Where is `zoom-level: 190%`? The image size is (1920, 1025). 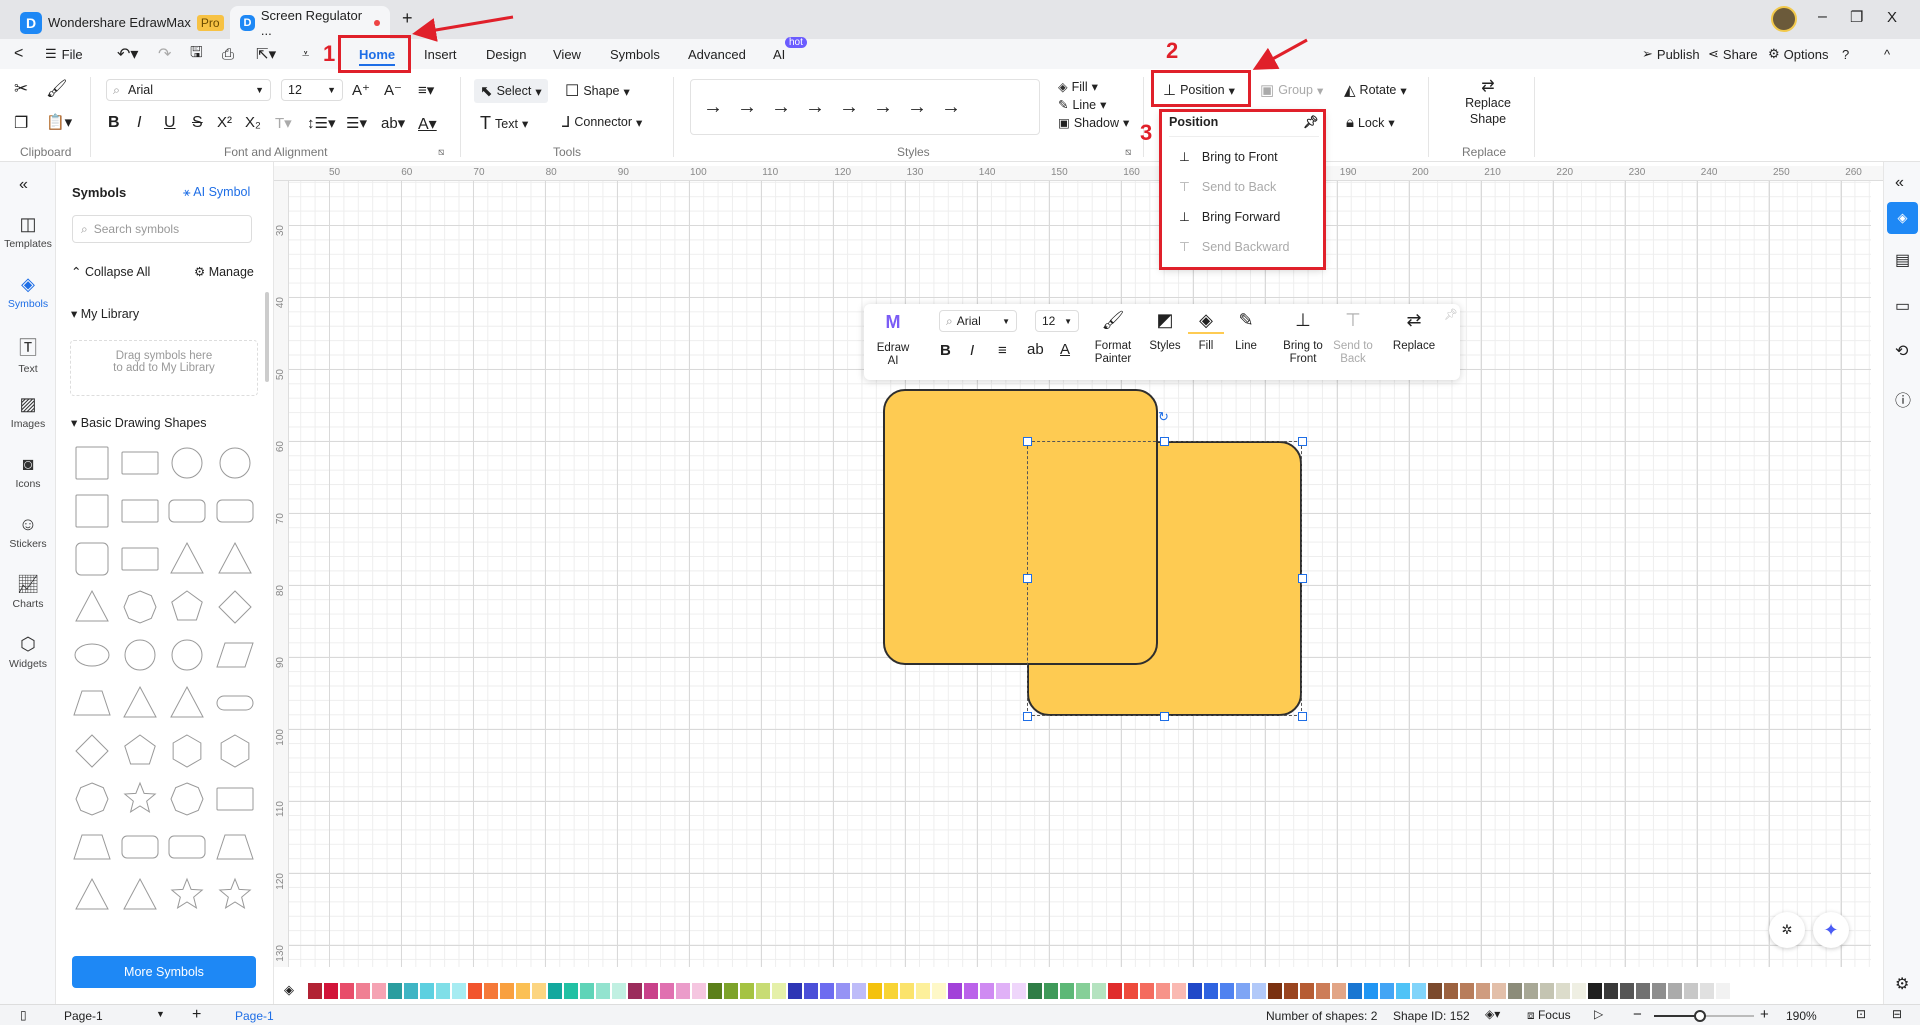
zoom-level: 190% is located at coordinates (1801, 1016).